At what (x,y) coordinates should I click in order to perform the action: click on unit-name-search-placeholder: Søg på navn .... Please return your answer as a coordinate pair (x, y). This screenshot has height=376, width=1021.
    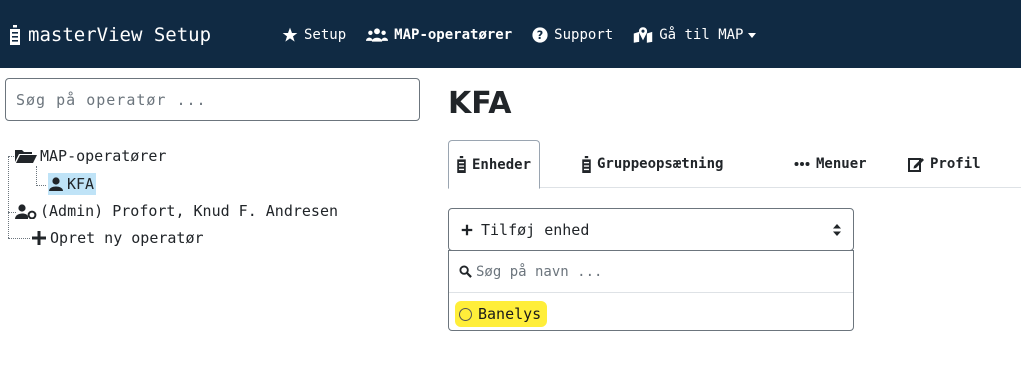
    Looking at the image, I should click on (539, 271).